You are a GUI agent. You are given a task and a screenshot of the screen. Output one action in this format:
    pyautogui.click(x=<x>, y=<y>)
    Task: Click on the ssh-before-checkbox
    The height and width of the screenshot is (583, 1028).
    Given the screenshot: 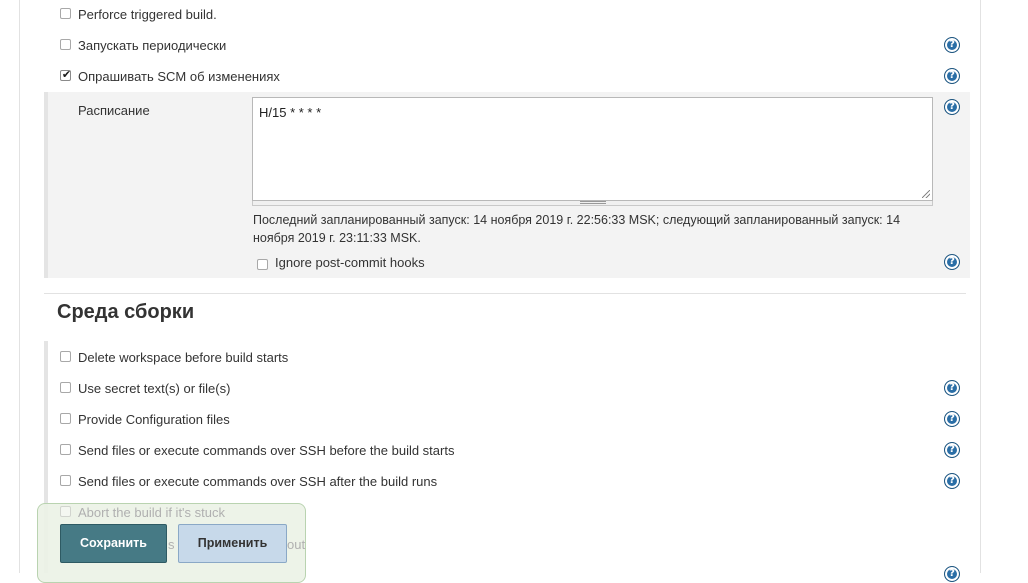 What is the action you would take?
    pyautogui.click(x=65, y=449)
    